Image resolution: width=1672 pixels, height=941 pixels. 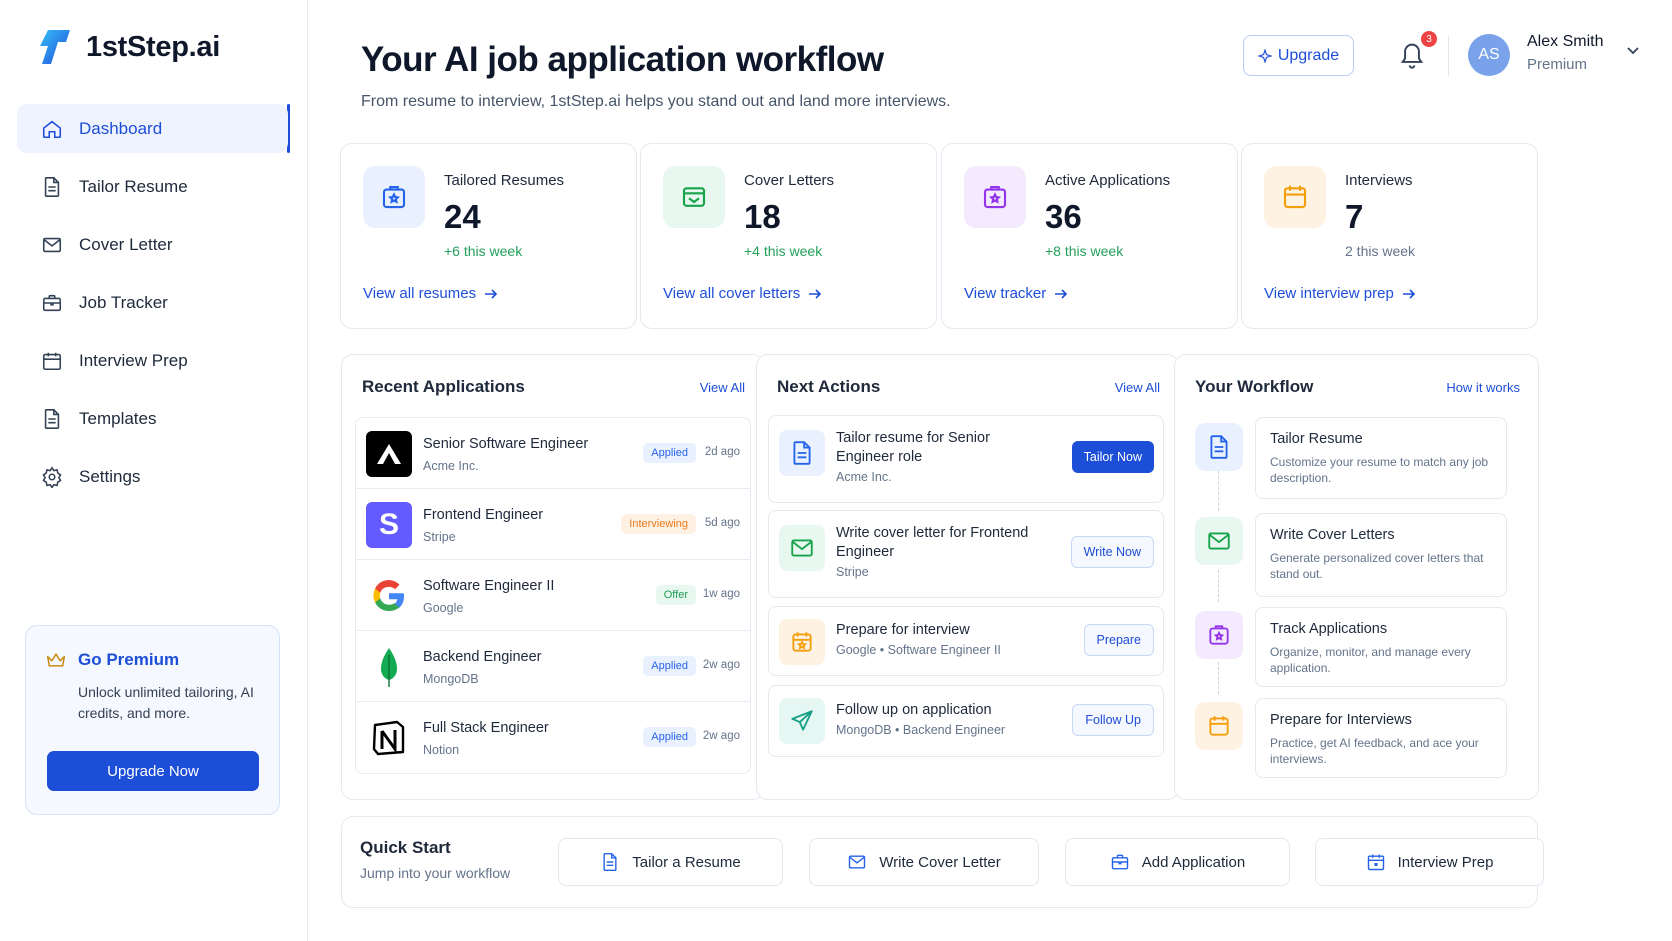 What do you see at coordinates (1137, 387) in the screenshot?
I see `view-all-actions-link: View All` at bounding box center [1137, 387].